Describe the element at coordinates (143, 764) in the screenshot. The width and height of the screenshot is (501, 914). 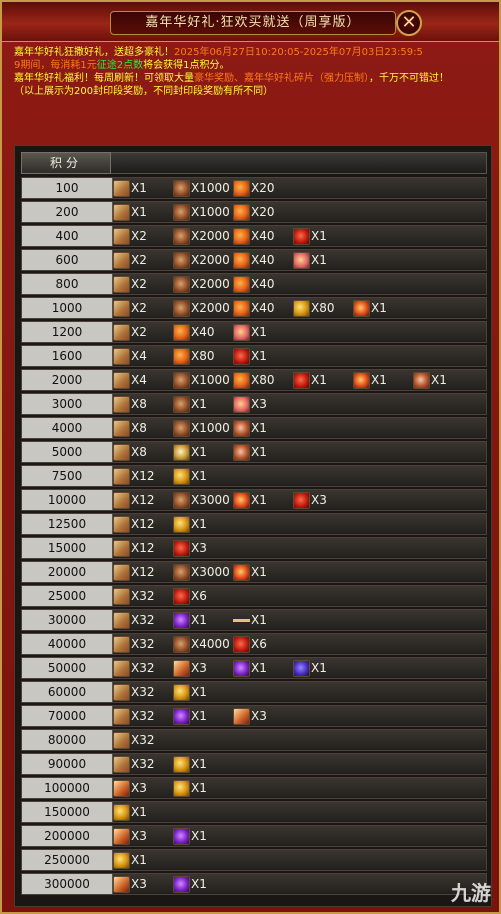
I see `reward-quantity: X32` at that location.